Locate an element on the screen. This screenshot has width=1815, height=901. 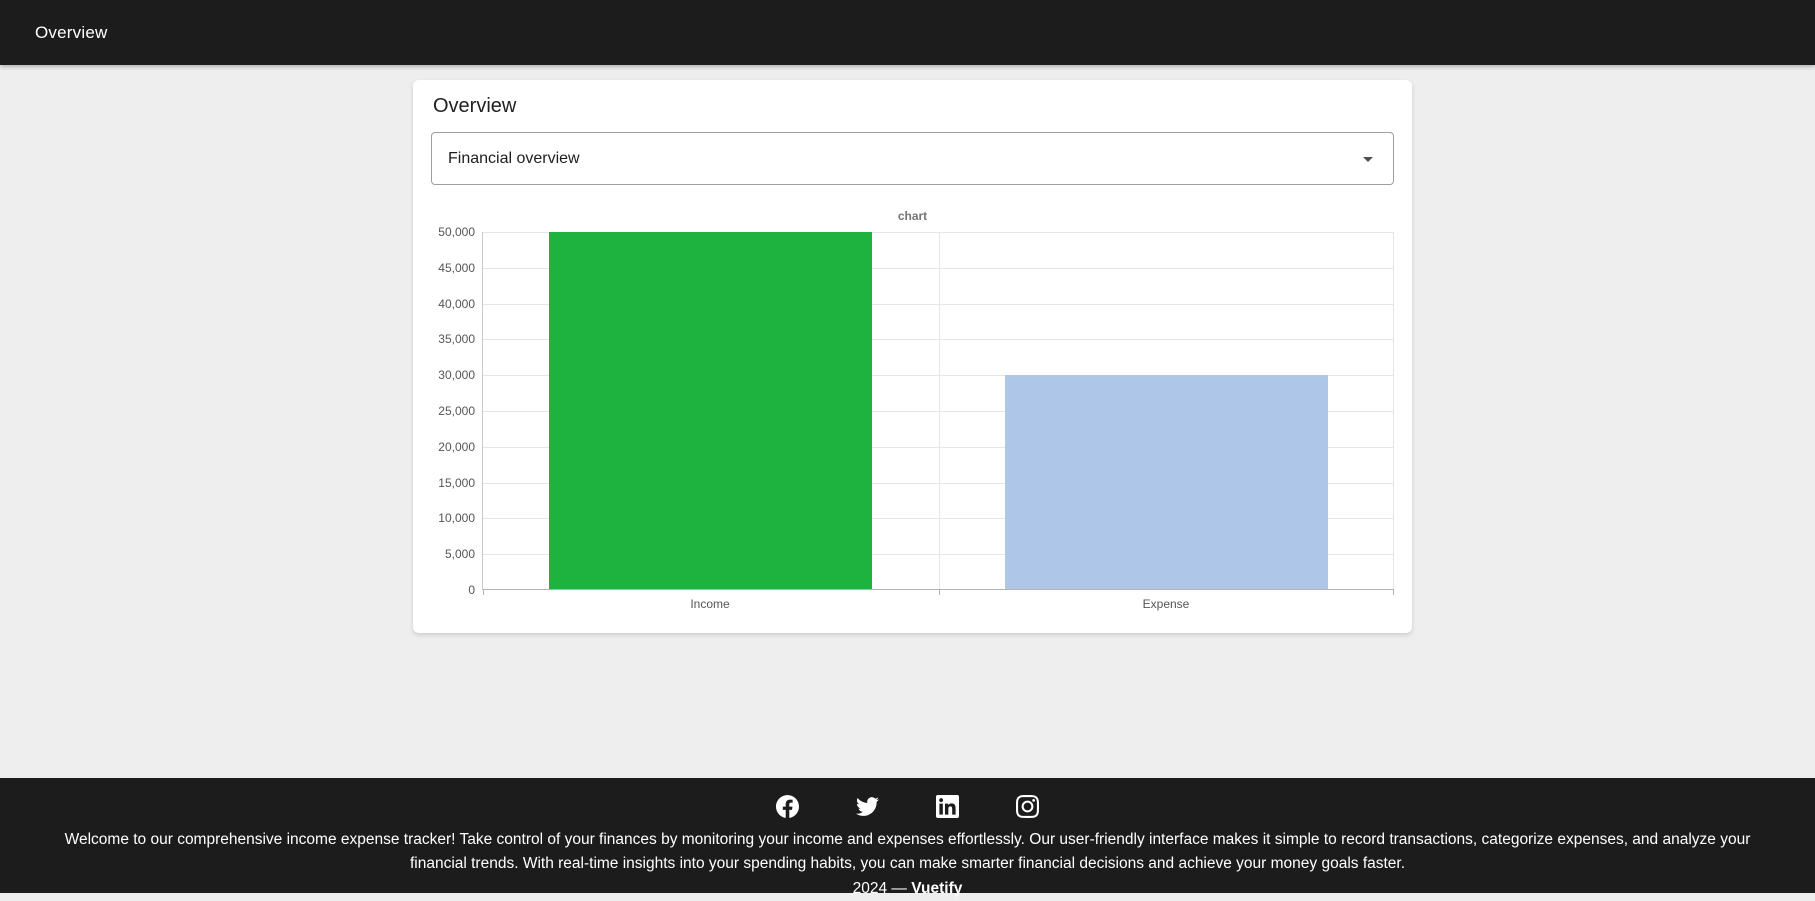
facebook-icon is located at coordinates (787, 806).